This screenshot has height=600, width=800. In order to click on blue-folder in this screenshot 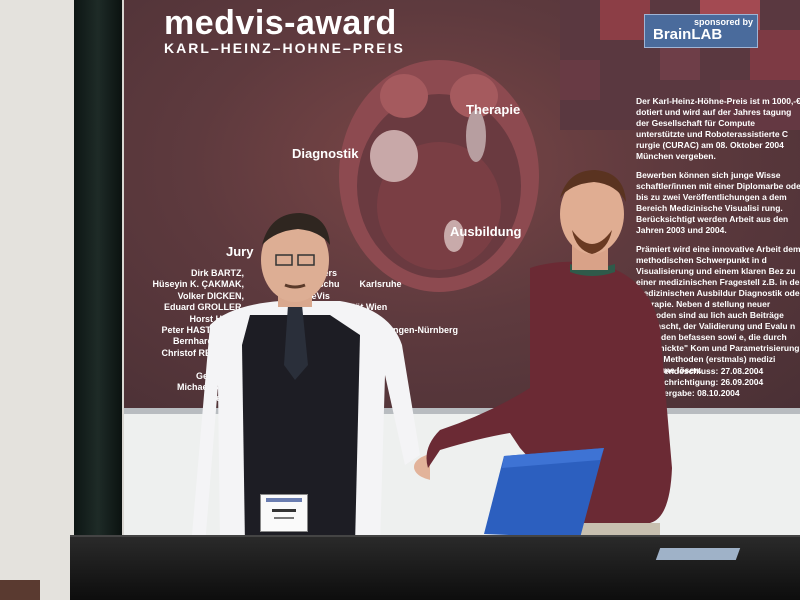, I will do `click(544, 493)`.